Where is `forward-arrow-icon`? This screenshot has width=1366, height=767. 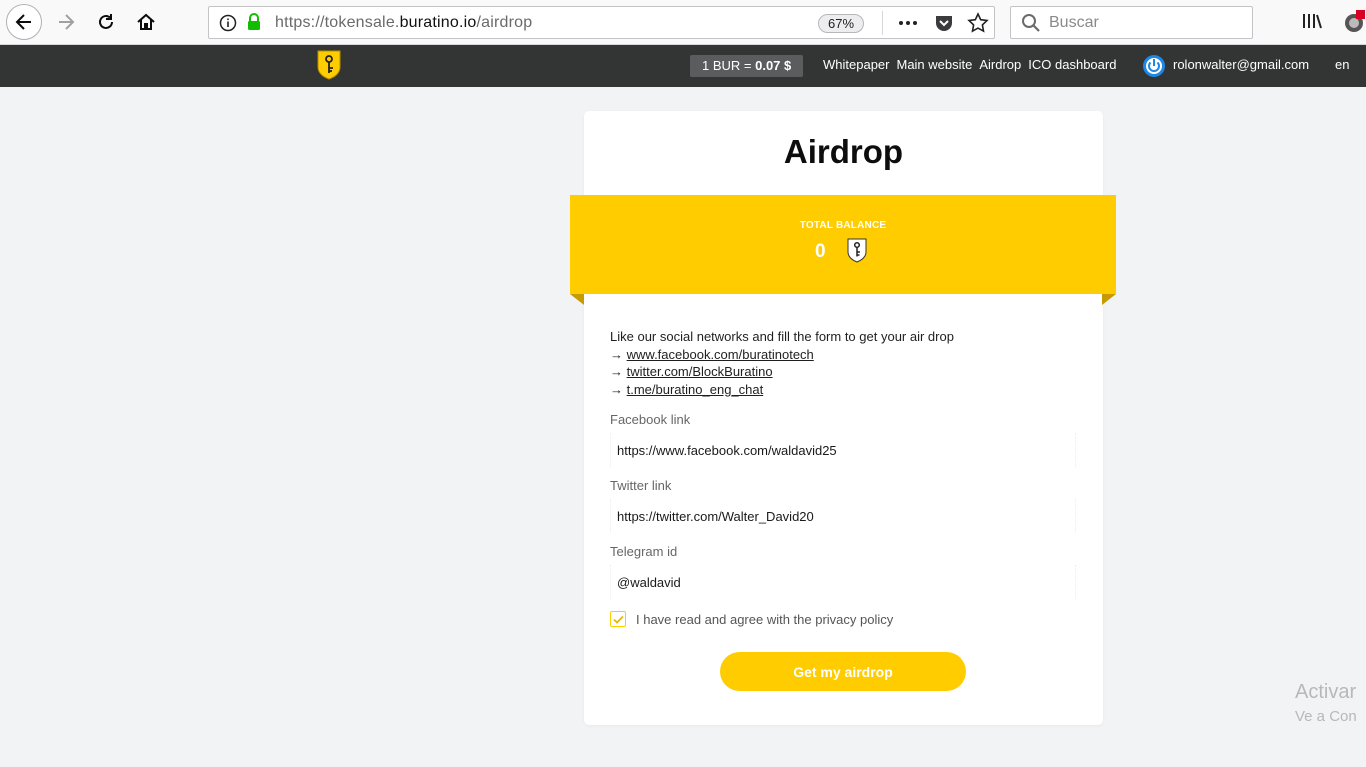
forward-arrow-icon is located at coordinates (67, 22).